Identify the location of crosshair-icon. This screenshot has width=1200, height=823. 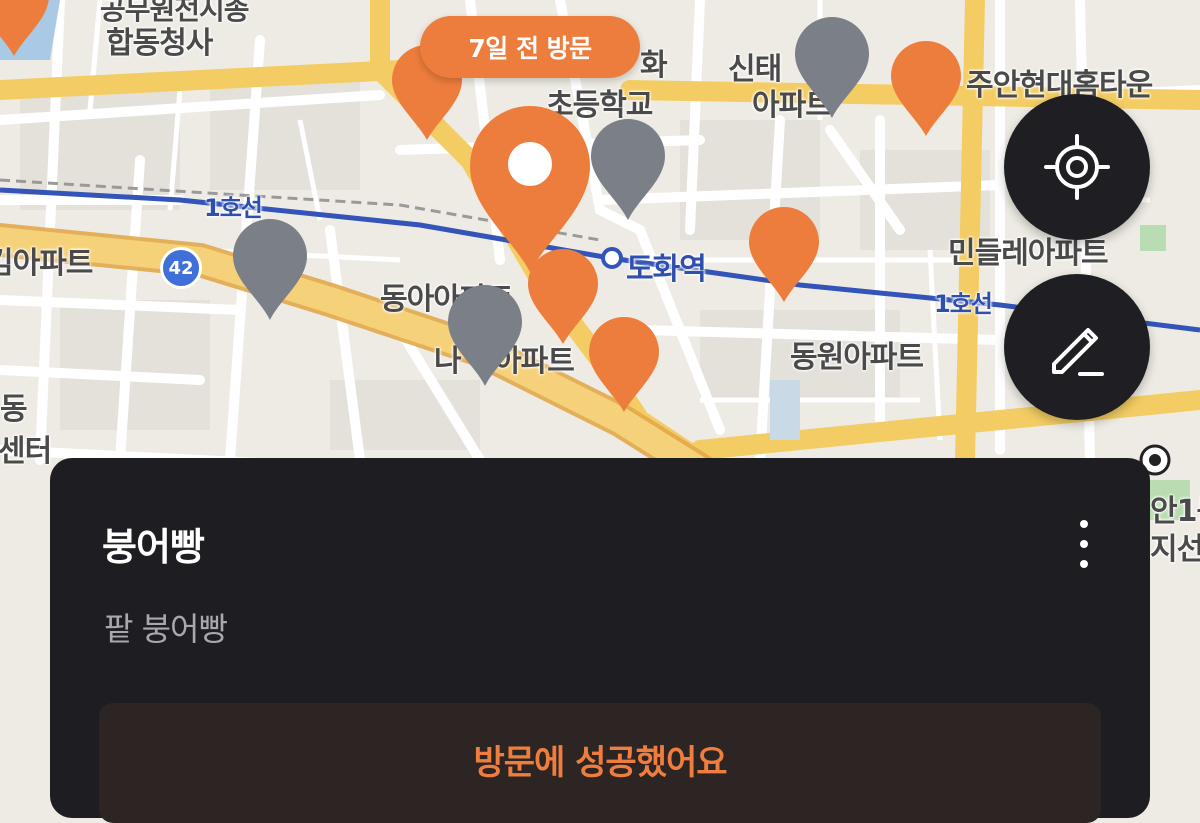
(1077, 167).